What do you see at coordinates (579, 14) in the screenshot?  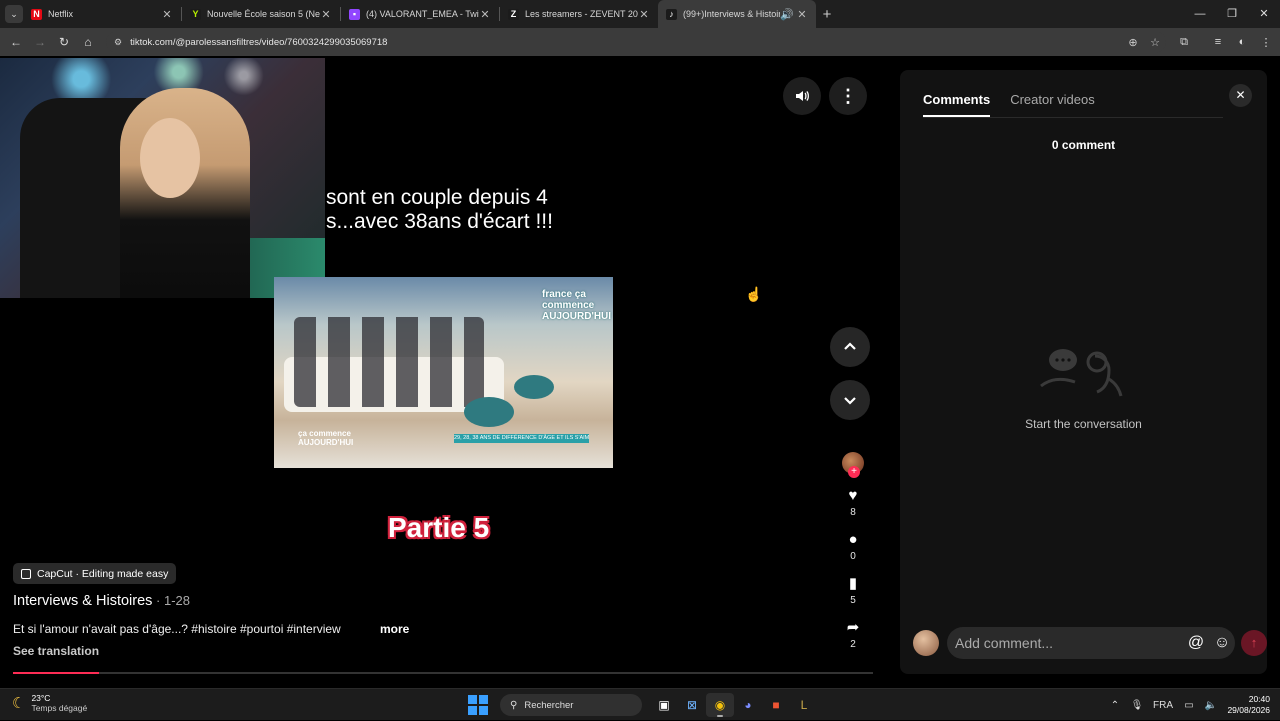 I see `tab-zevent: Z Les streamers - ZEVENT 2026 ✕` at bounding box center [579, 14].